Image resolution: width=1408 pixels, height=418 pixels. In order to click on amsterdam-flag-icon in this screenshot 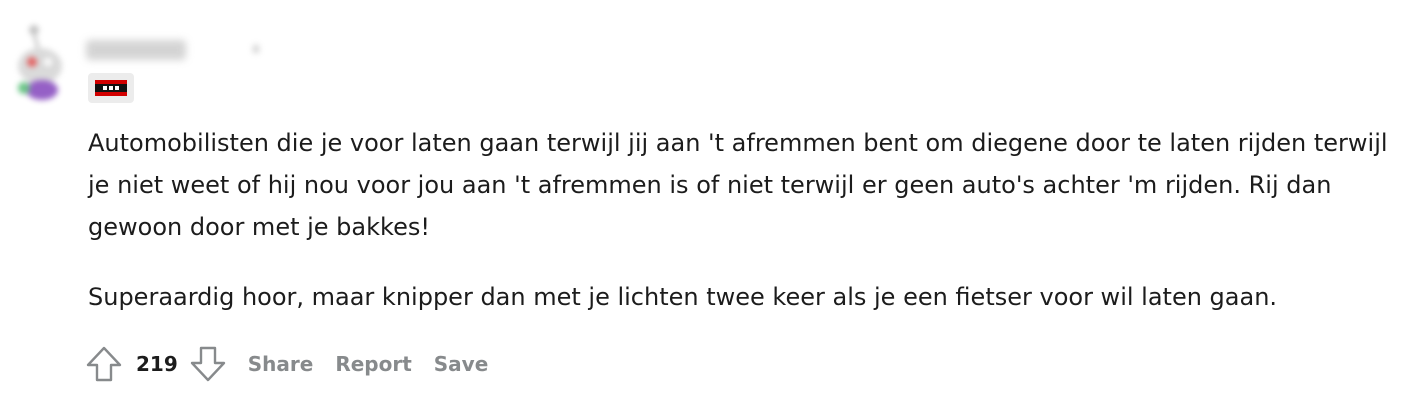, I will do `click(111, 88)`.